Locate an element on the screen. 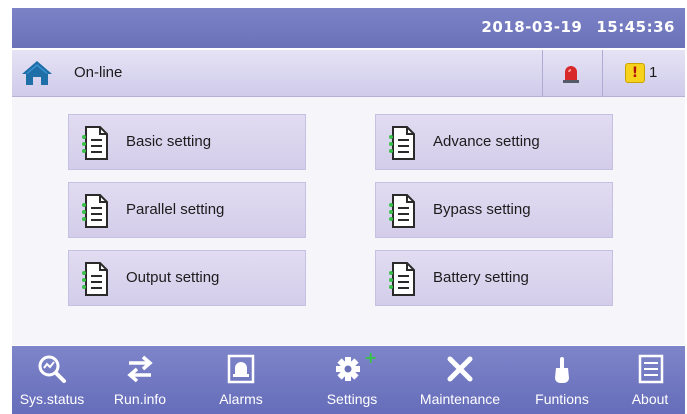 The width and height of the screenshot is (687, 414). button-label: Bypass setting is located at coordinates (482, 209).